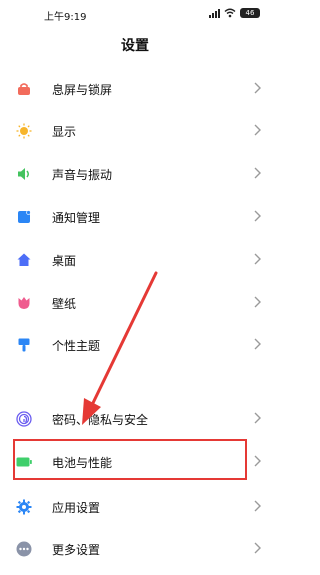 The height and width of the screenshot is (575, 320). Describe the element at coordinates (82, 175) in the screenshot. I see `settings-item-label: 声音与振动` at that location.